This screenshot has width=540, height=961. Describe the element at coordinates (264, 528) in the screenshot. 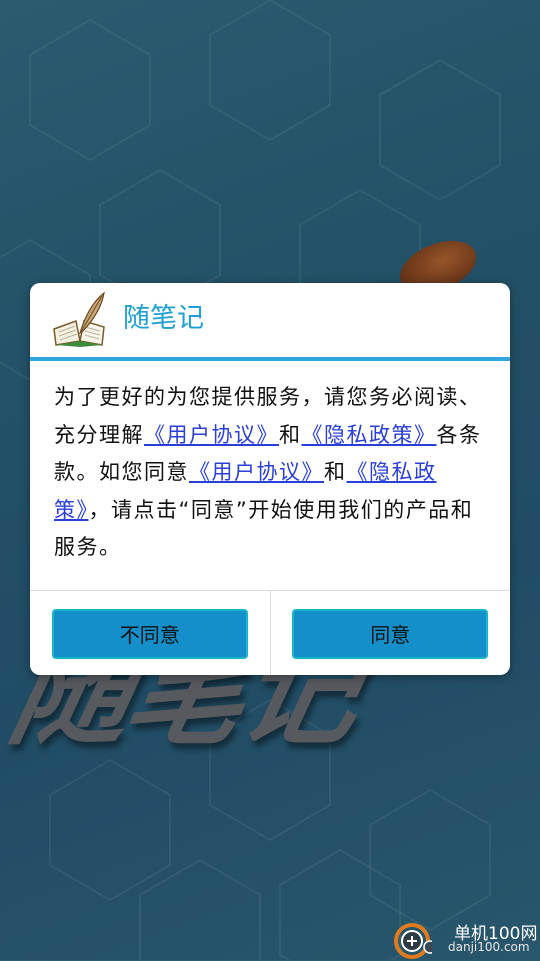

I see `message-text: ，请点击“同意”开始使用我们的产品和服务。` at that location.